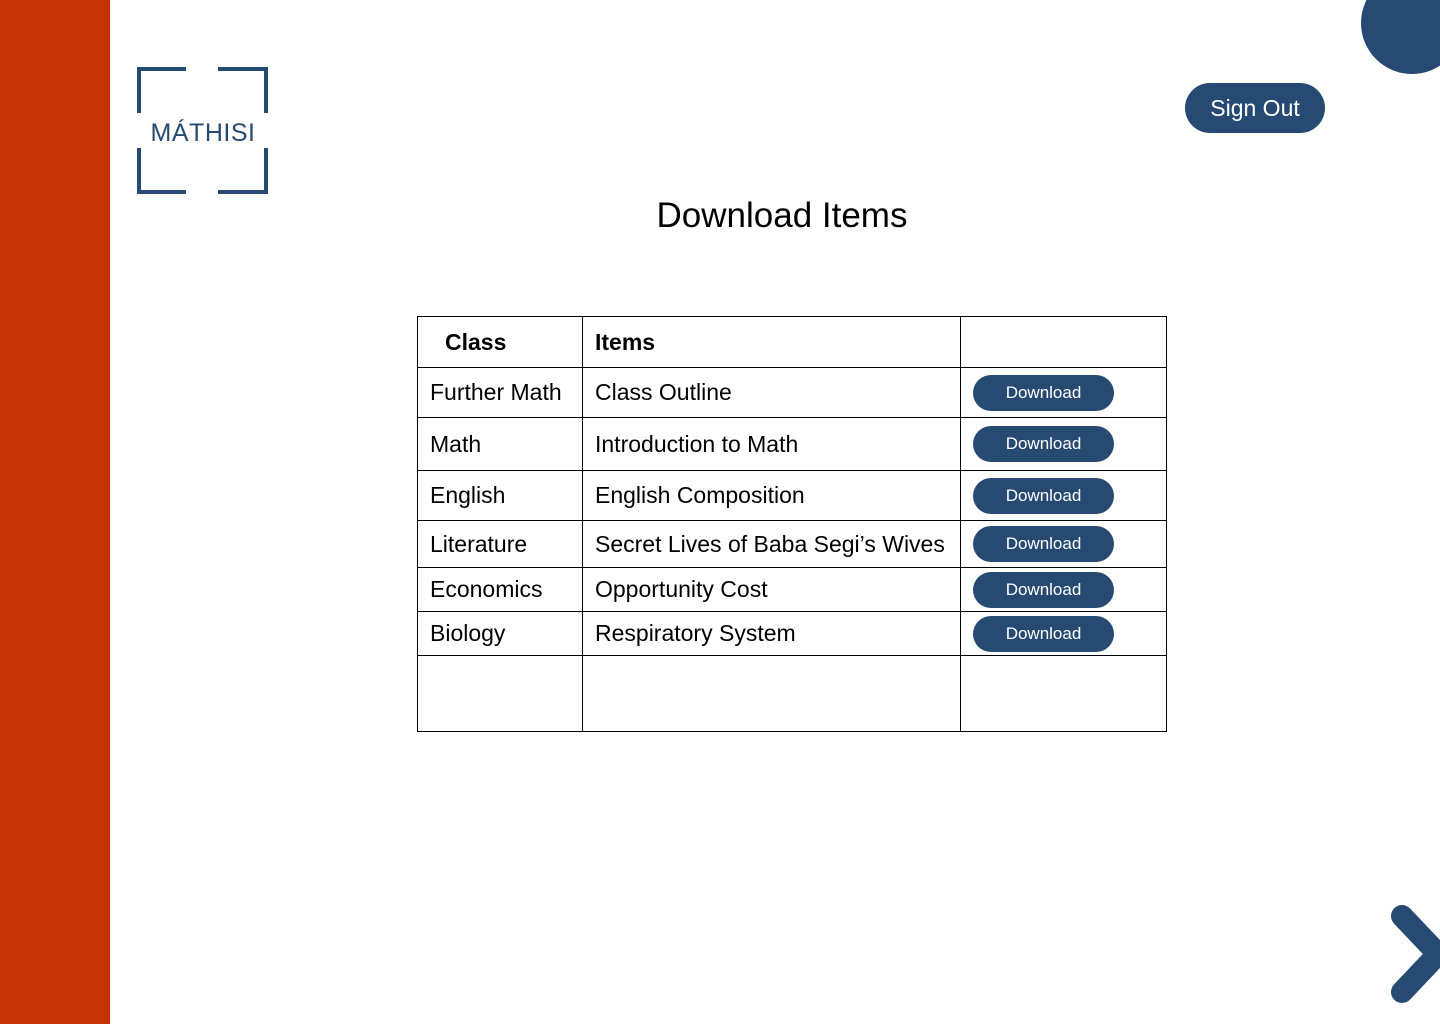  Describe the element at coordinates (1414, 959) in the screenshot. I see `chevron-right-icon` at that location.